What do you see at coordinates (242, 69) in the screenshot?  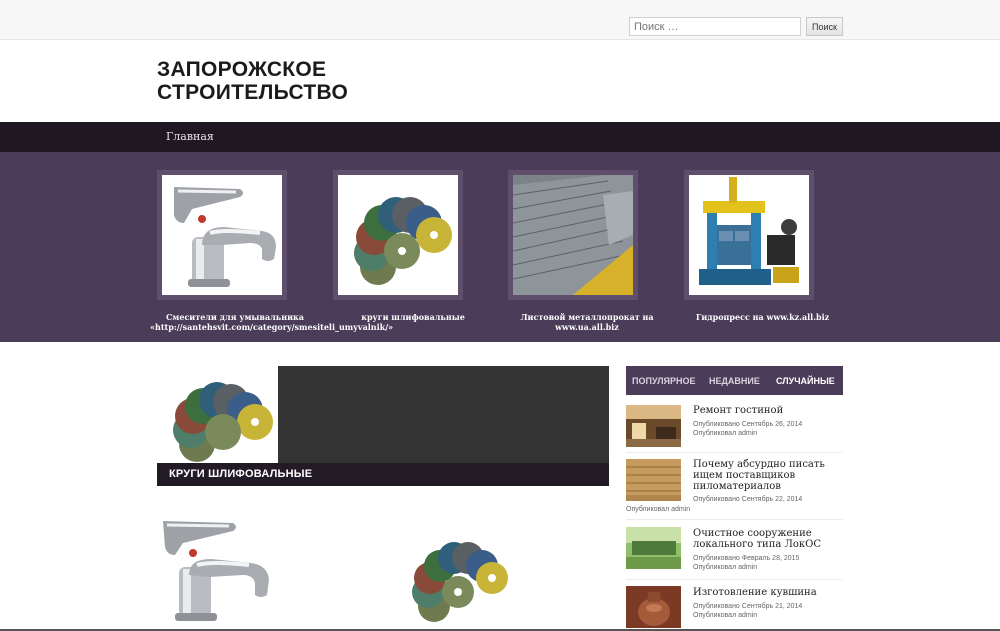 I see `site-title-line1: ЗАПОРОЖСКОЕ` at bounding box center [242, 69].